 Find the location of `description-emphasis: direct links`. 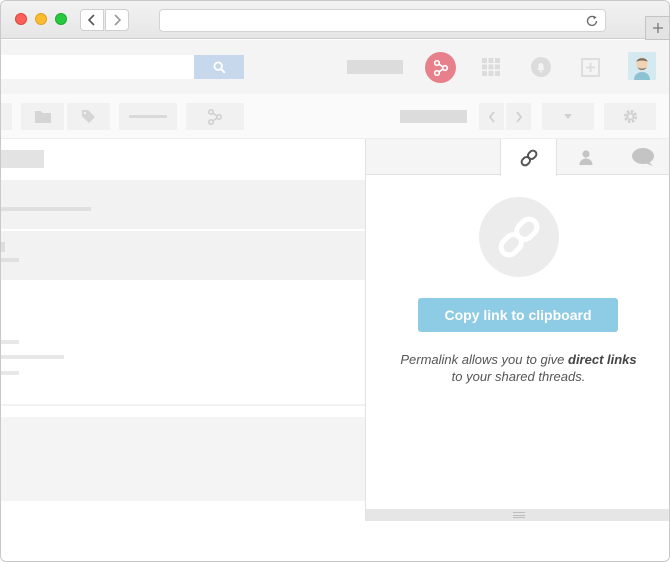

description-emphasis: direct links is located at coordinates (602, 359).